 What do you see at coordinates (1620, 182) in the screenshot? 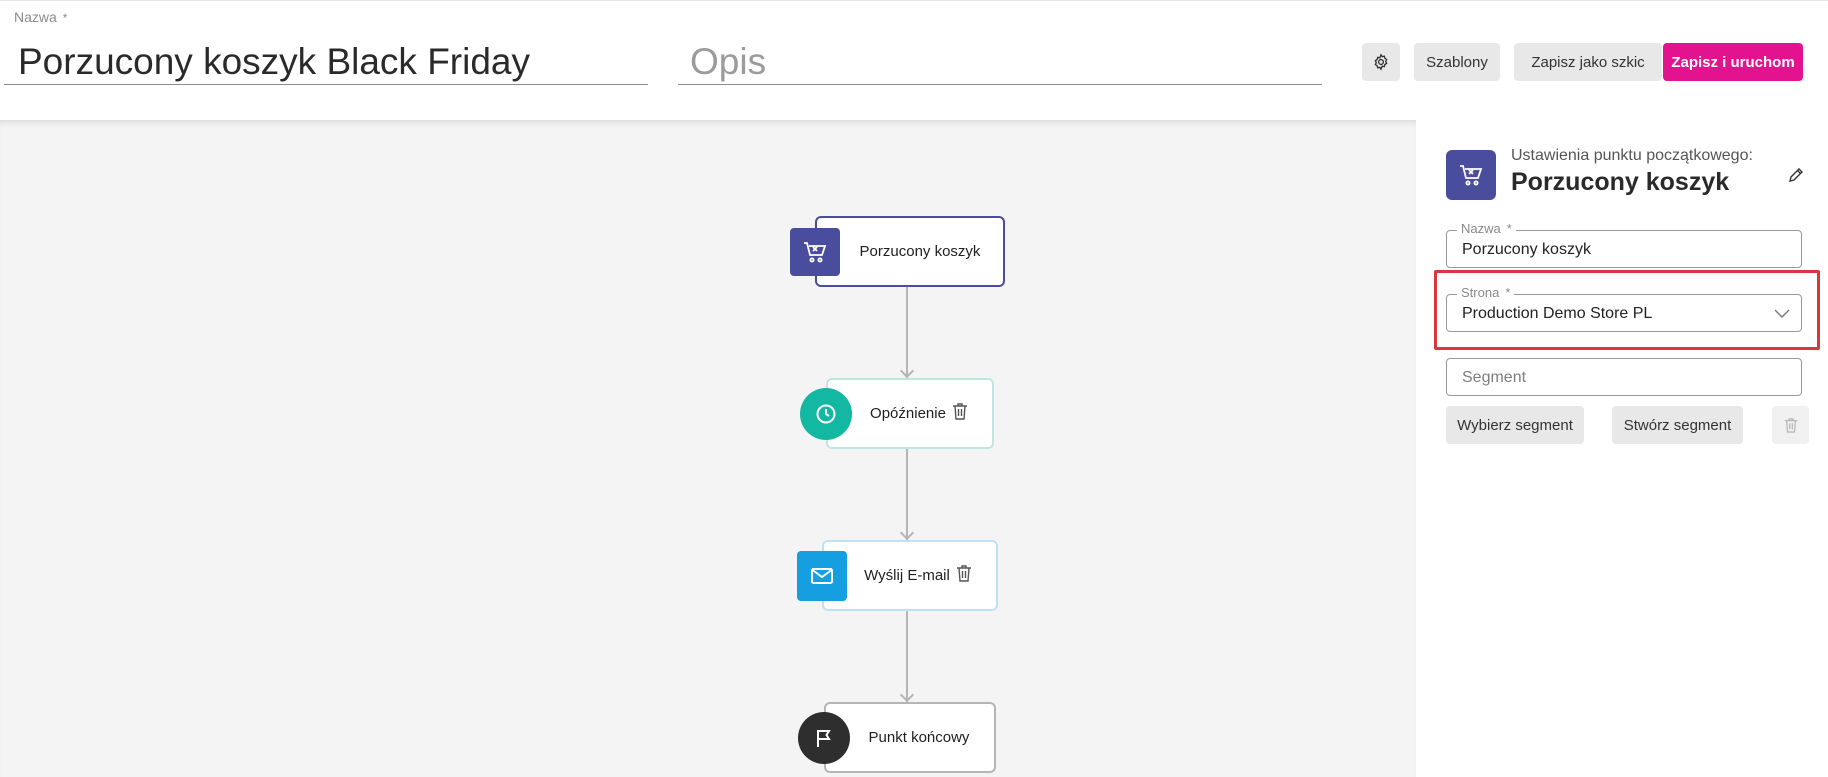
I see `panel-title: Porzucony koszyk` at bounding box center [1620, 182].